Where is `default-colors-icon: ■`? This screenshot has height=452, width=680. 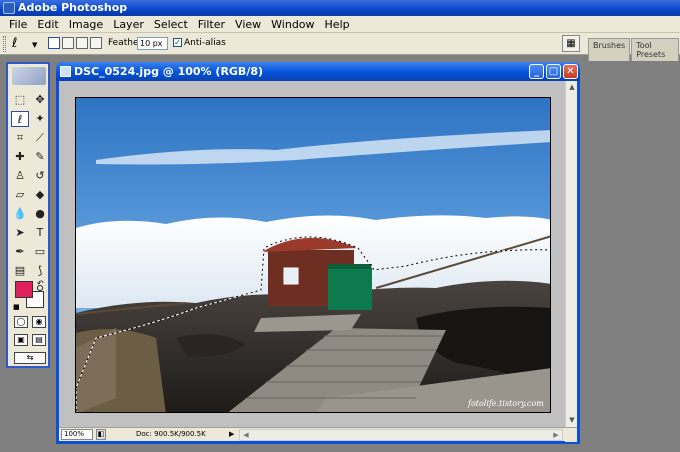 default-colors-icon: ■ is located at coordinates (16, 307).